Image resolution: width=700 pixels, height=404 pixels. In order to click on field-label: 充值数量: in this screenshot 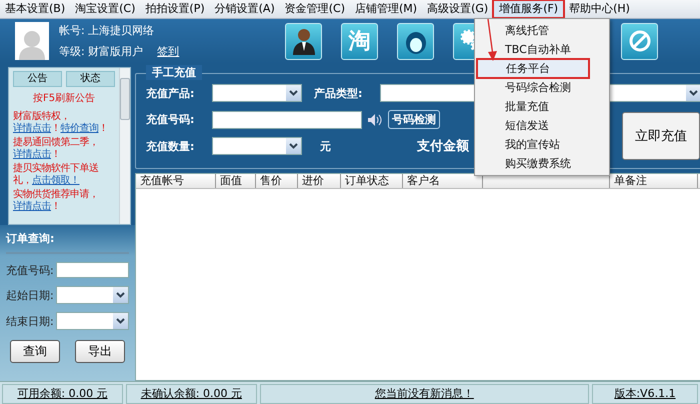, I will do `click(171, 146)`.